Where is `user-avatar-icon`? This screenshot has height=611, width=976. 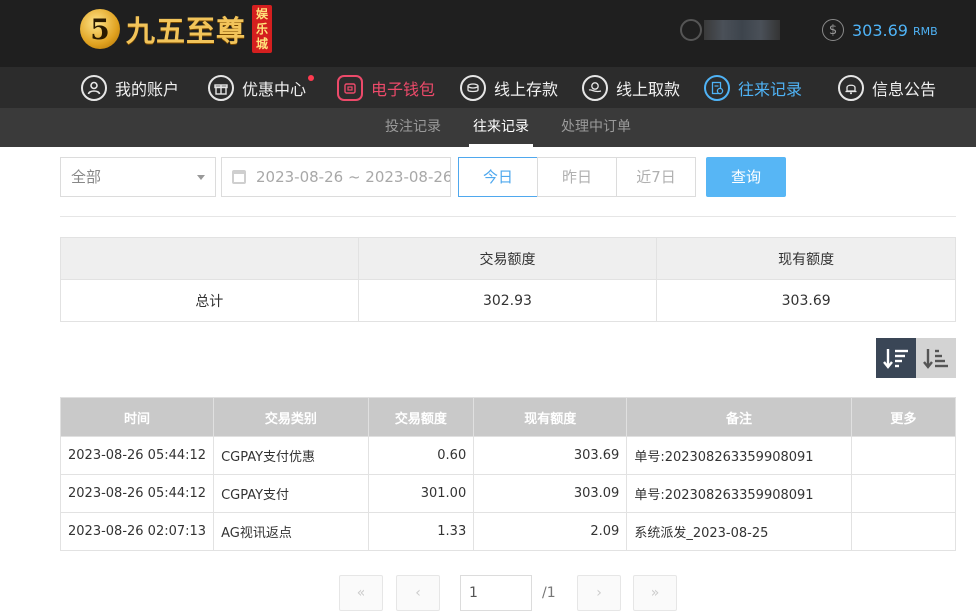 user-avatar-icon is located at coordinates (691, 30).